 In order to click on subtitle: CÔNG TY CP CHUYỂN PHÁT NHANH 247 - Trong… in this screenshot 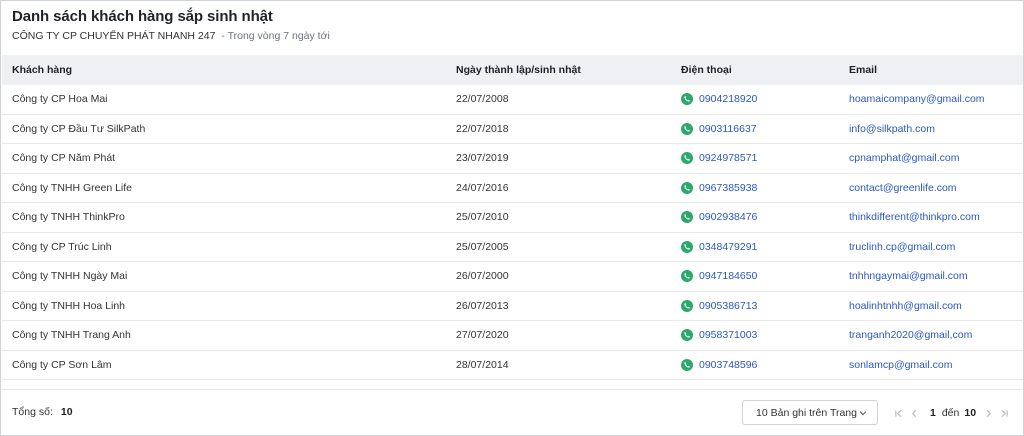, I will do `click(171, 36)`.